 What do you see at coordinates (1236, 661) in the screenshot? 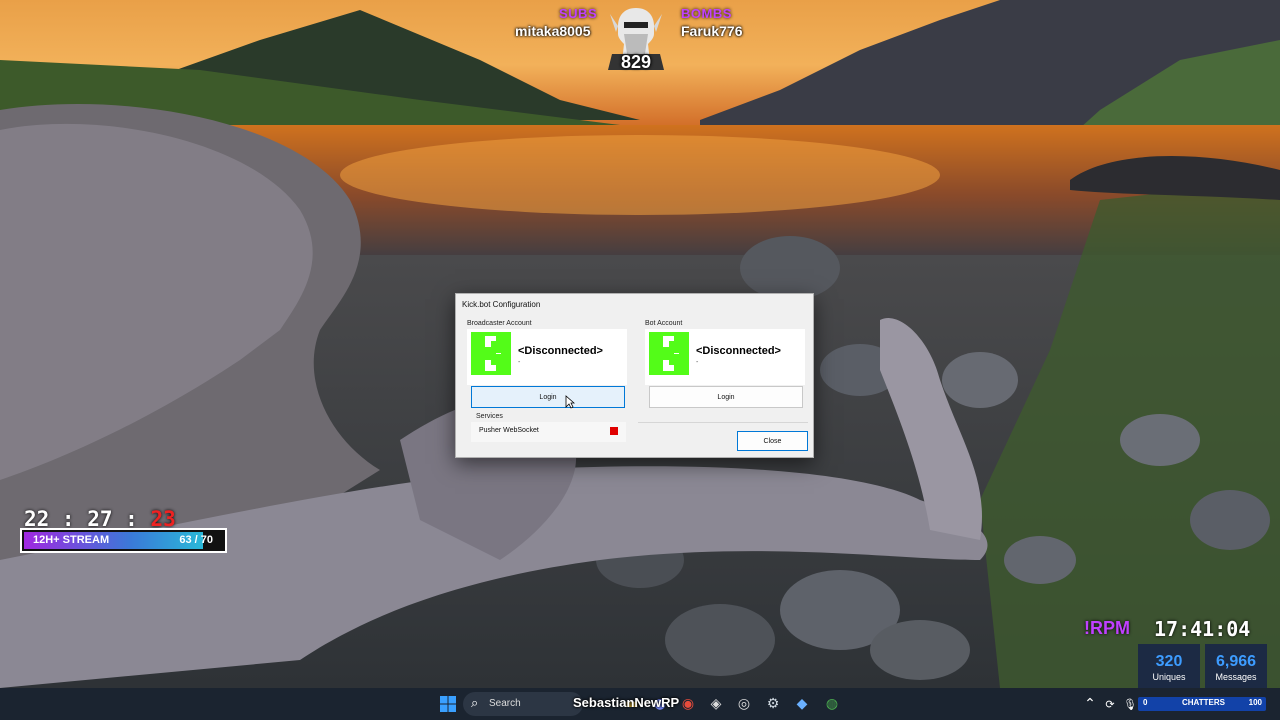
I see `messages-value: 6,966` at bounding box center [1236, 661].